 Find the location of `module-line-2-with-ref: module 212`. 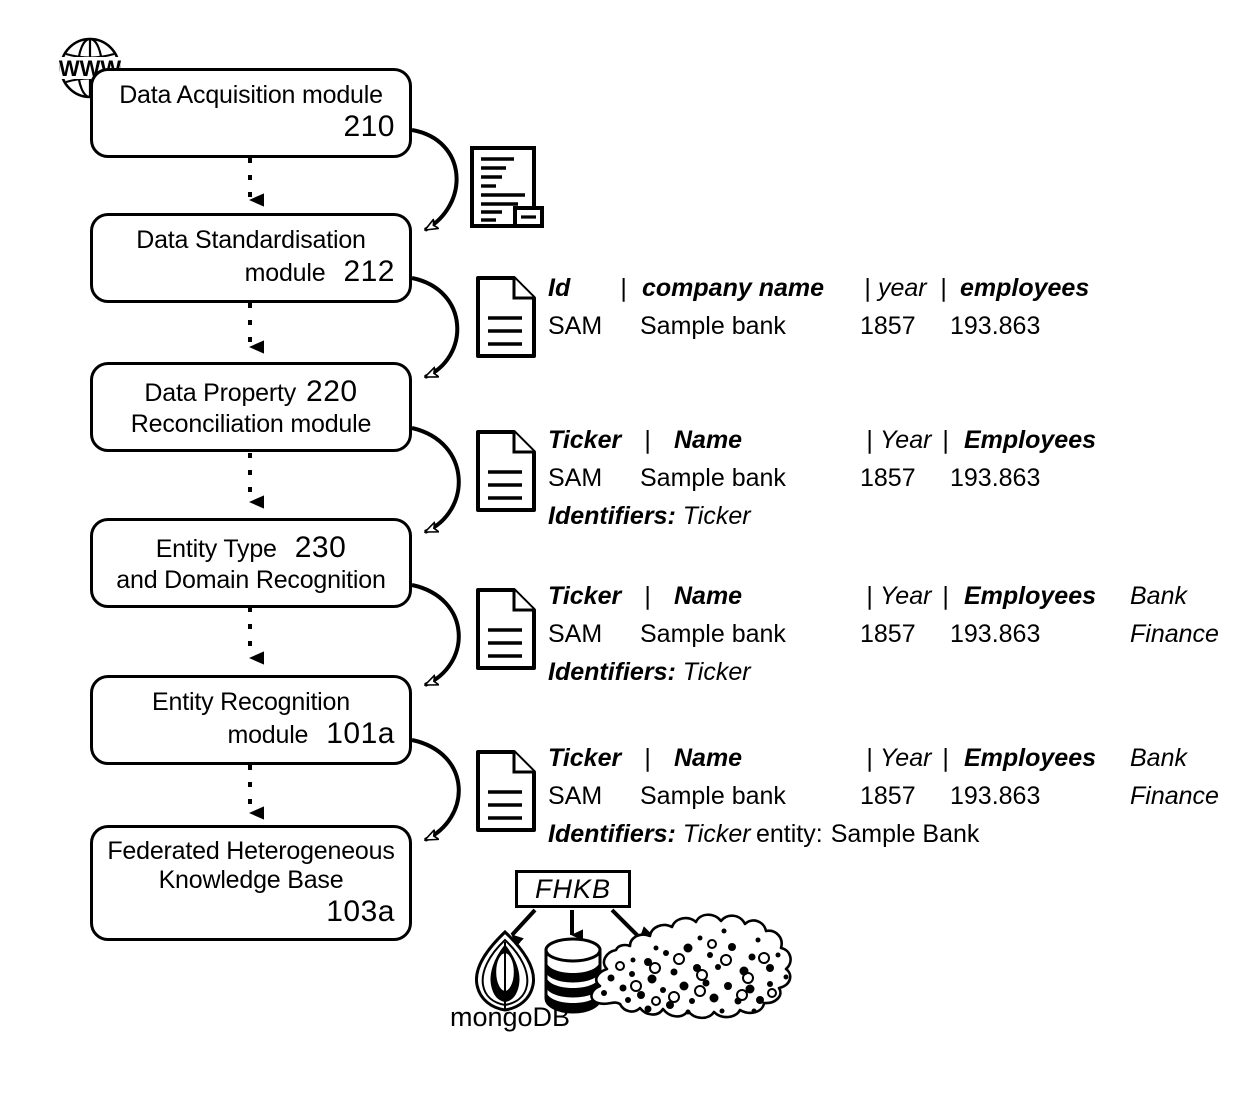

module-line-2-with-ref: module 212 is located at coordinates (251, 272).